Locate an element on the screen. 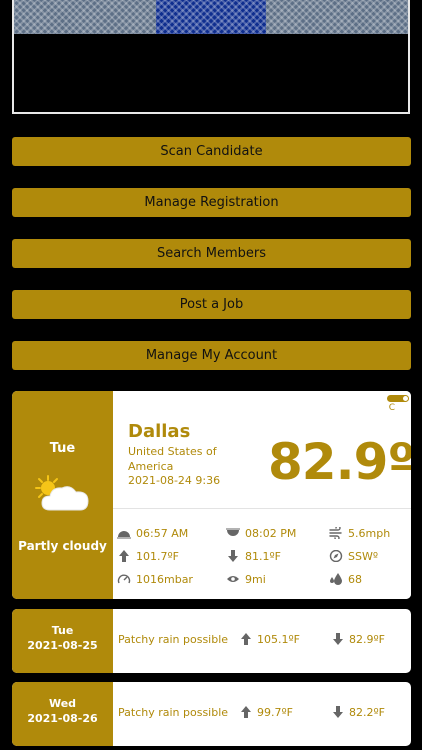 The image size is (422, 750). forecast-high-value: 105.1ºF is located at coordinates (279, 639).